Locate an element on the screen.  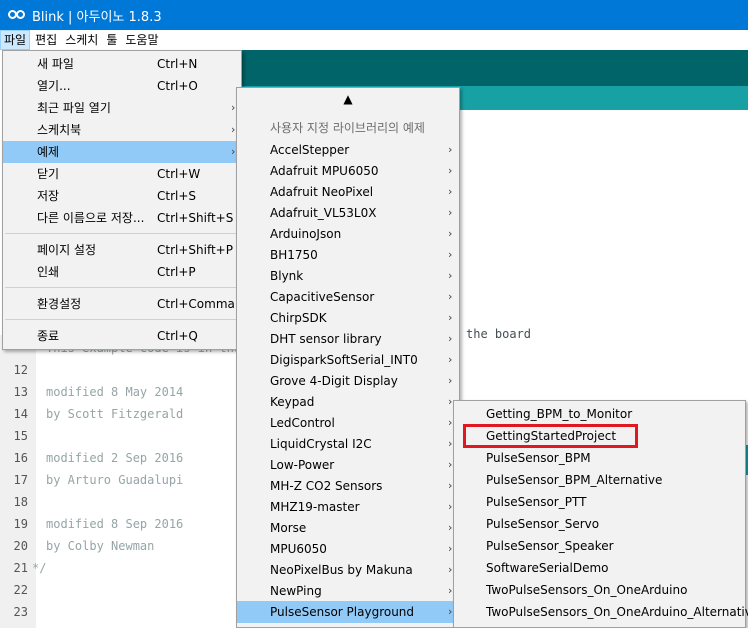
pulse-example-item: Getting_BPM_to_Monitor is located at coordinates (599, 414).